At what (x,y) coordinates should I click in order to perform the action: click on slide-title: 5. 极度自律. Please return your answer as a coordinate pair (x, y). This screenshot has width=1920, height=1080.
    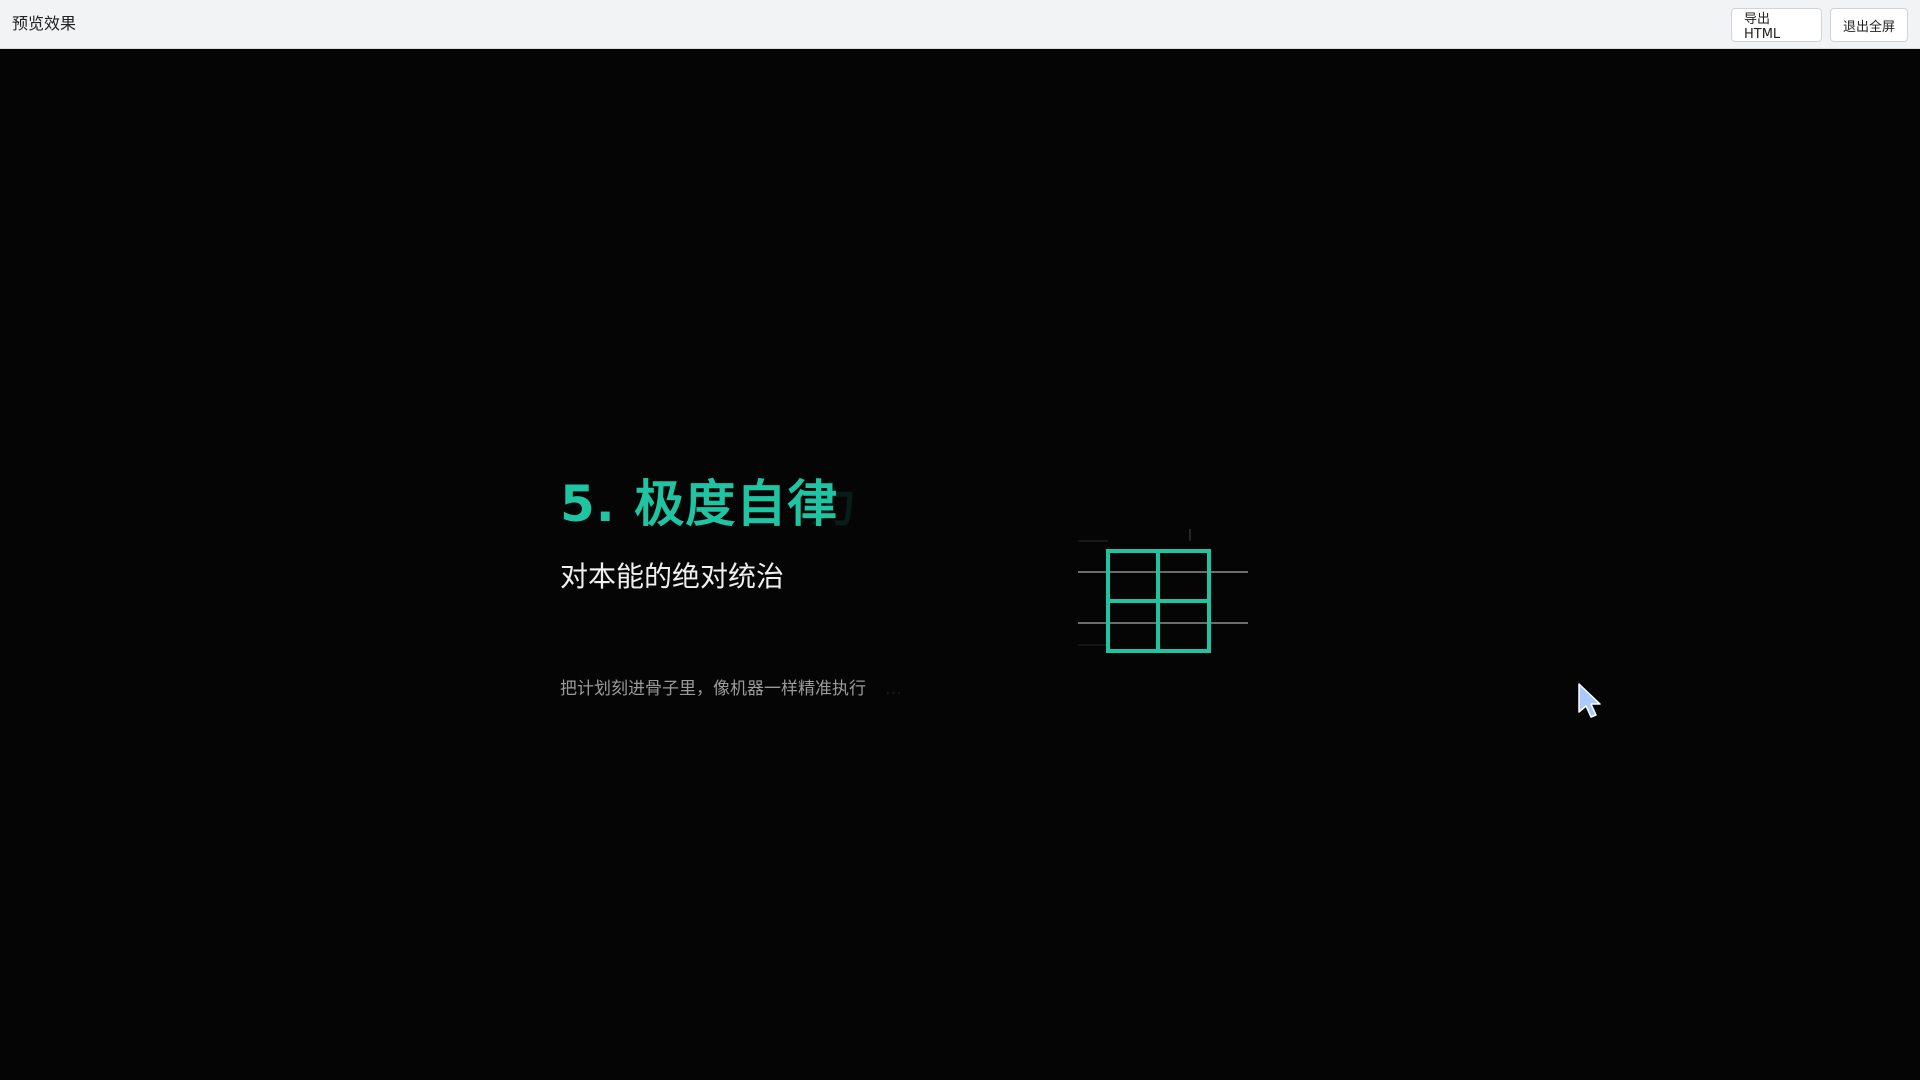
    Looking at the image, I should click on (699, 504).